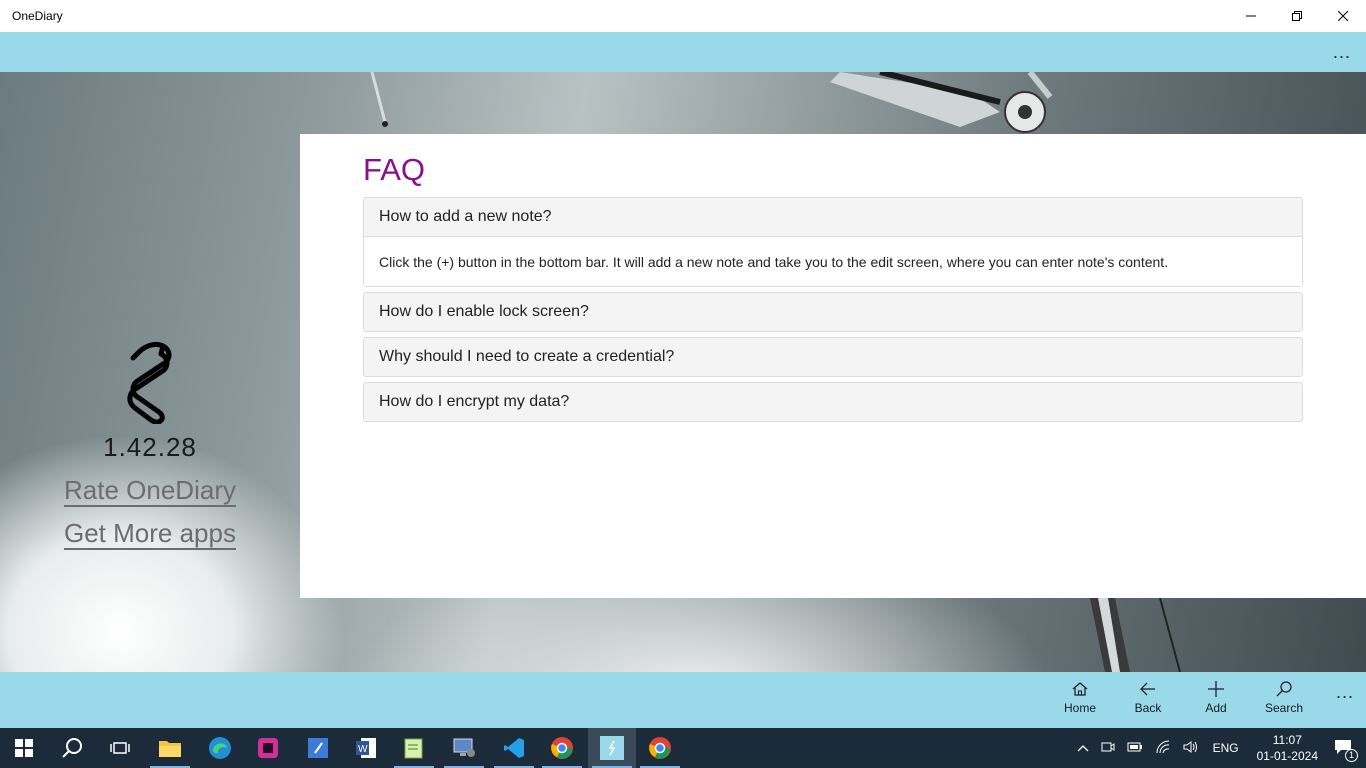 Image resolution: width=1366 pixels, height=768 pixels. I want to click on task-view-button, so click(120, 748).